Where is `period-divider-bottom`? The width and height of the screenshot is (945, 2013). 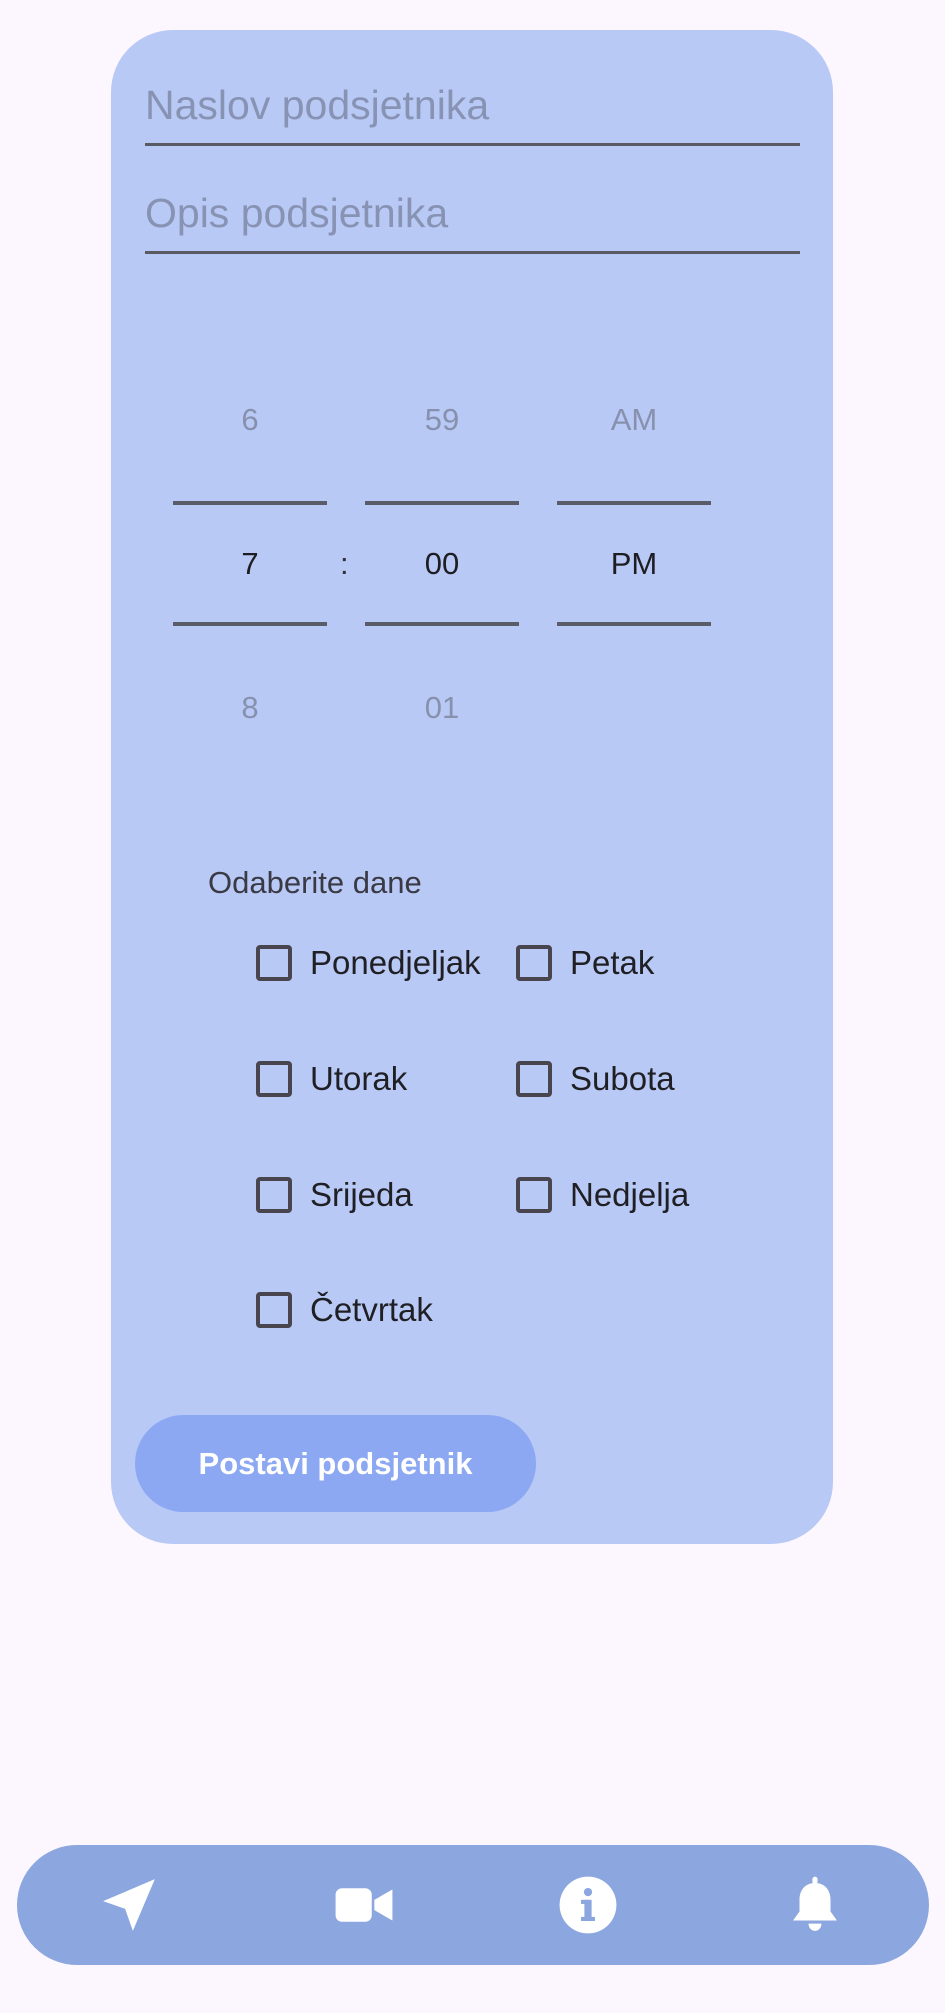
period-divider-bottom is located at coordinates (634, 624).